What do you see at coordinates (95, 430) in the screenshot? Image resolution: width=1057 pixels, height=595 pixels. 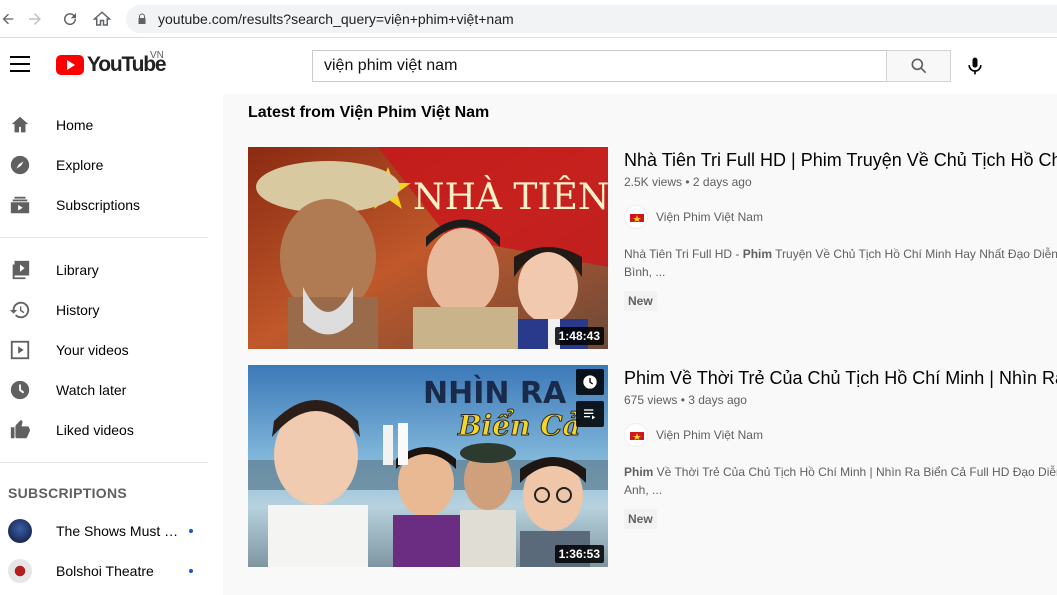 I see `sidebar-item-label: Liked videos` at bounding box center [95, 430].